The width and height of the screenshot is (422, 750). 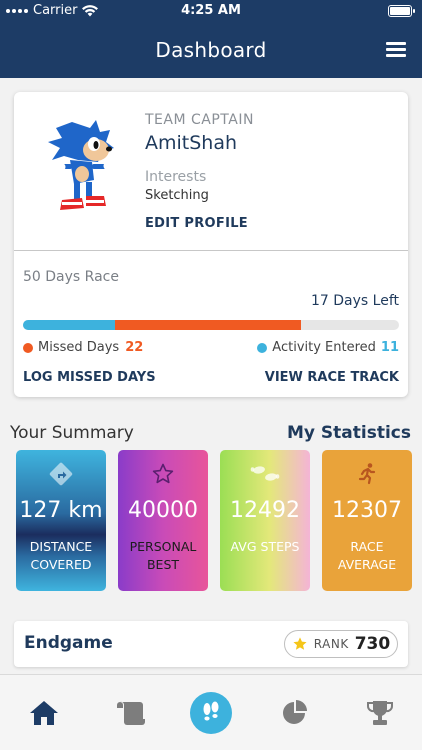 What do you see at coordinates (355, 301) in the screenshot?
I see `days-left: 17 Days Left` at bounding box center [355, 301].